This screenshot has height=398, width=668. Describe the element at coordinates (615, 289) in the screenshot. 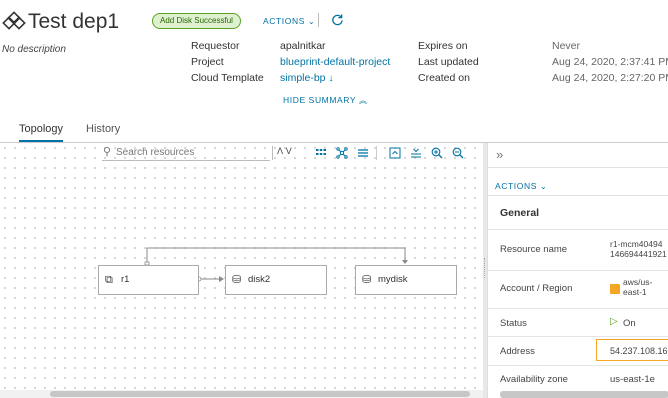

I see `aws-icon` at that location.